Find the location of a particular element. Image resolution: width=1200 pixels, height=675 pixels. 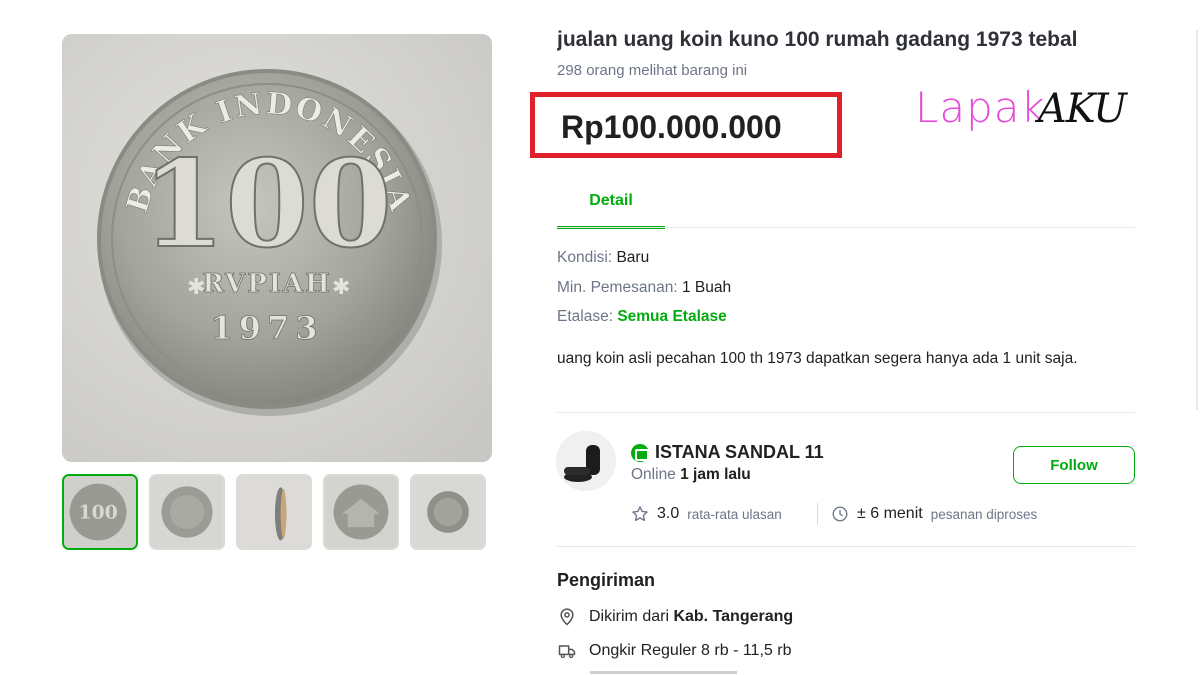

origin-value: Kab. Tangerang is located at coordinates (733, 616).